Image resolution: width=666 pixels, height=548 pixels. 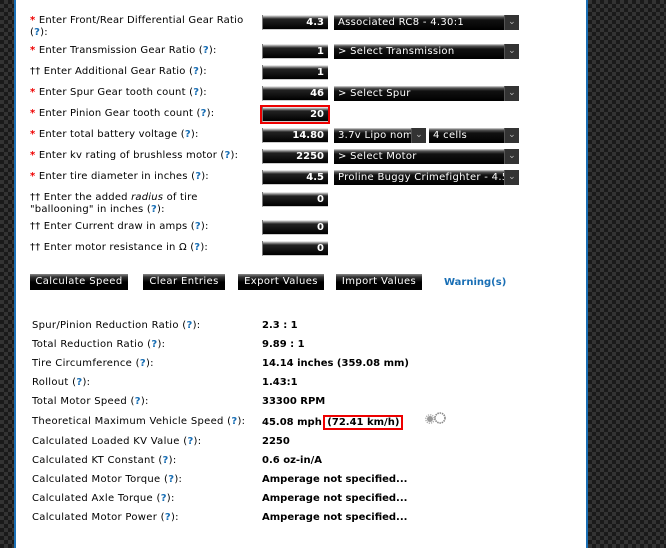 What do you see at coordinates (280, 325) in the screenshot?
I see `result-spur-pinion-ratio: 2.3 : 1` at bounding box center [280, 325].